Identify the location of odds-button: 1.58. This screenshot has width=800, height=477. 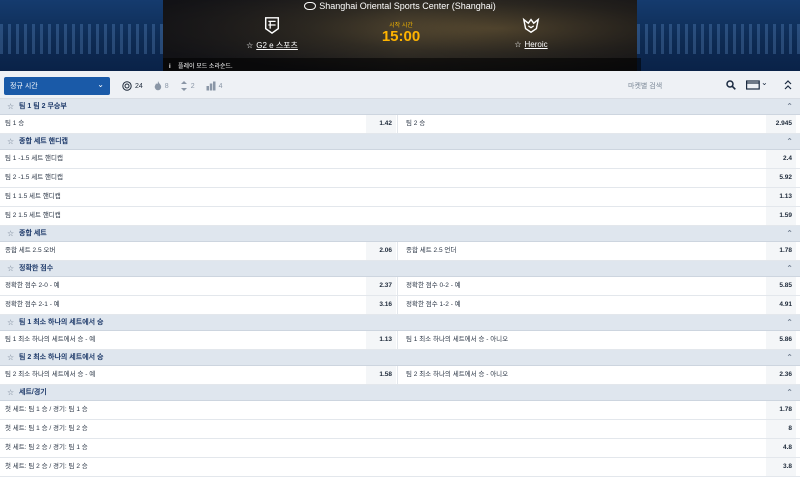
(381, 375).